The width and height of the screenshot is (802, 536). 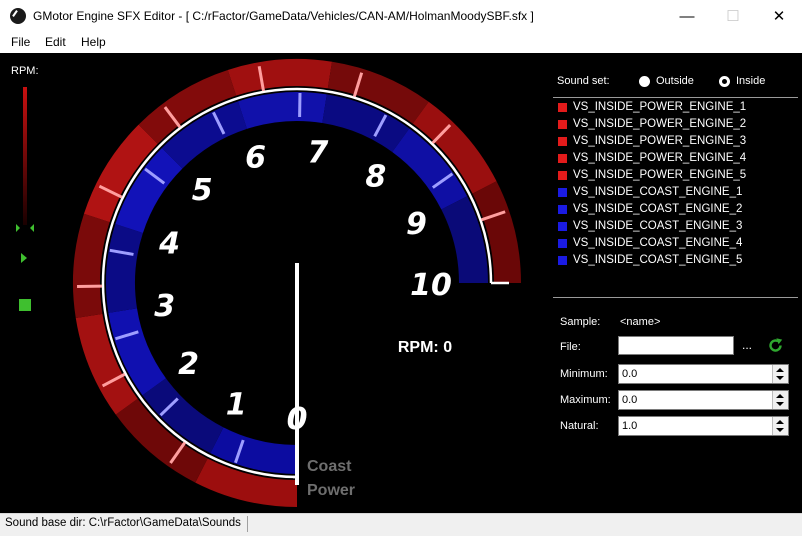 What do you see at coordinates (580, 322) in the screenshot?
I see `sample-label: Sample:` at bounding box center [580, 322].